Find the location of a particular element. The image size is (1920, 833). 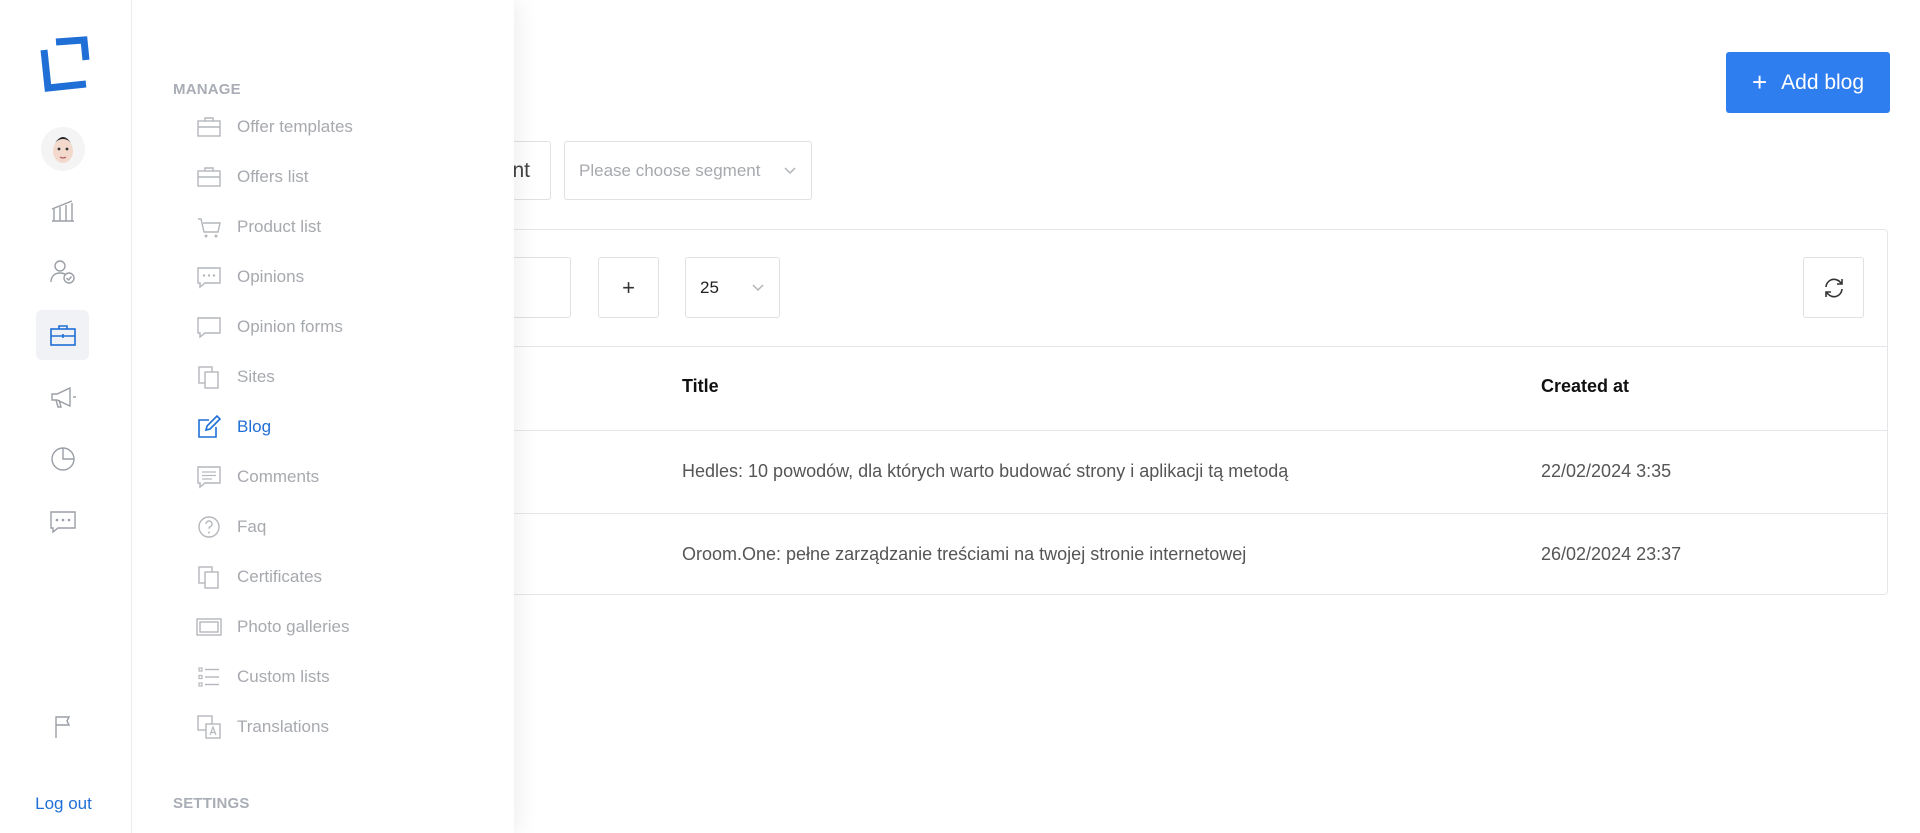

section-label-manage: MANAGE is located at coordinates (207, 89).